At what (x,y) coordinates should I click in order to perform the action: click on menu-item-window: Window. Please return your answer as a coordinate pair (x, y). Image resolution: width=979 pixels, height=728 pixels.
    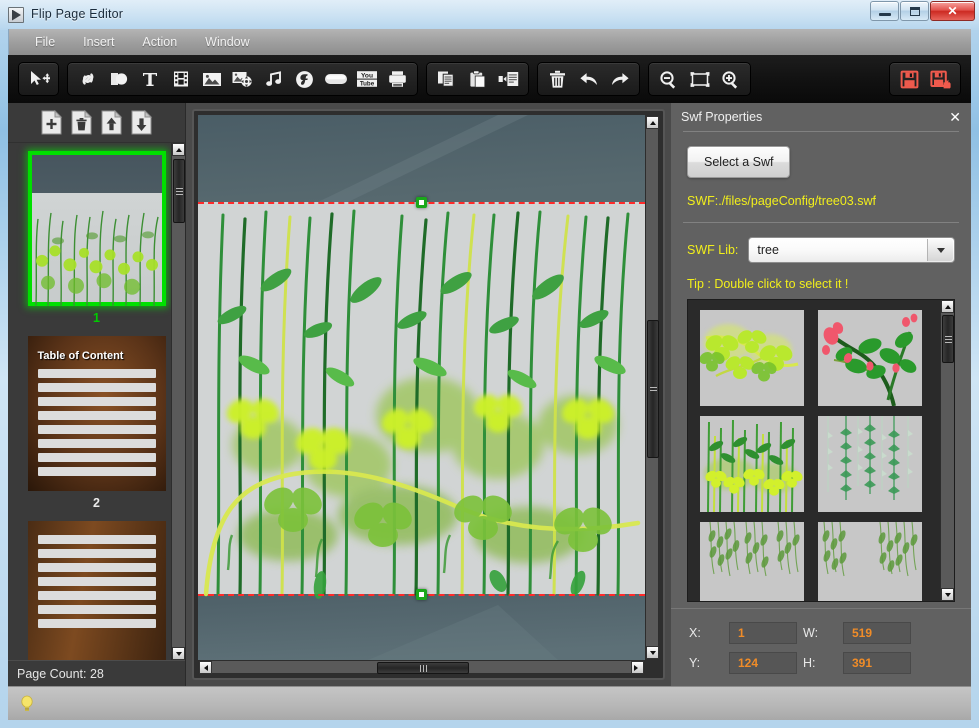
    Looking at the image, I should click on (227, 42).